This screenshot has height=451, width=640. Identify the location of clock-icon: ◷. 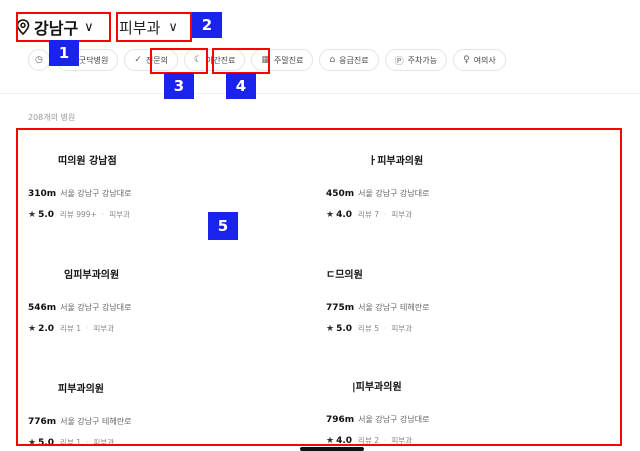
(39, 60).